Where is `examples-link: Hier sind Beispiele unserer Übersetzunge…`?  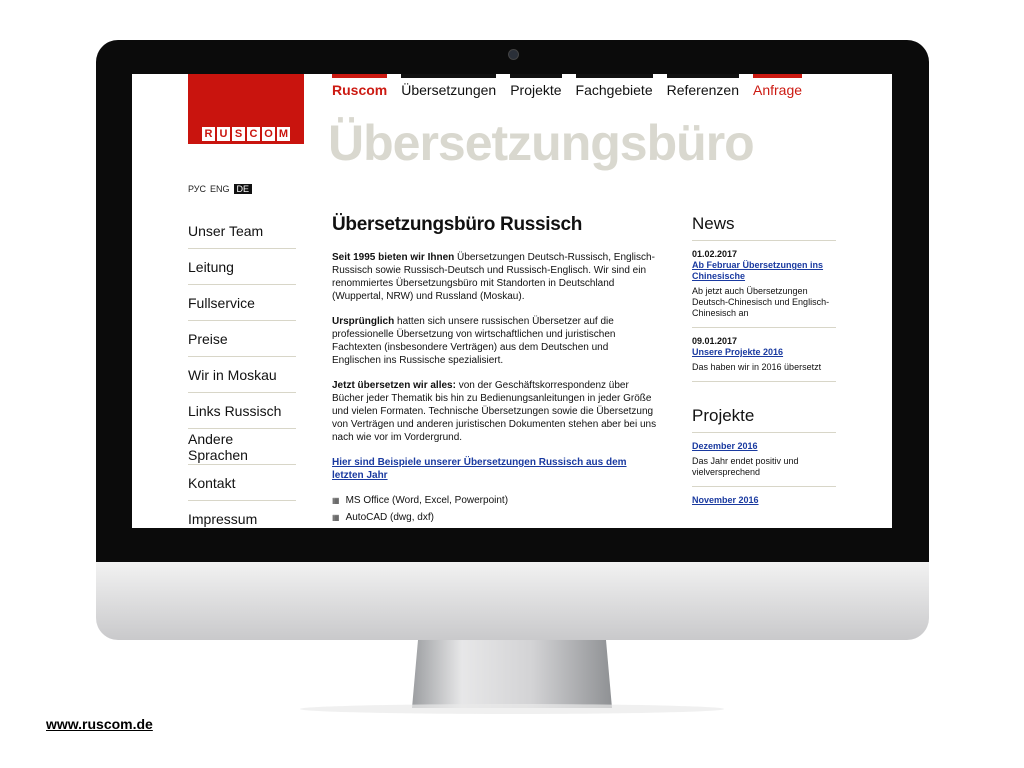 examples-link: Hier sind Beispiele unserer Übersetzunge… is located at coordinates (479, 469).